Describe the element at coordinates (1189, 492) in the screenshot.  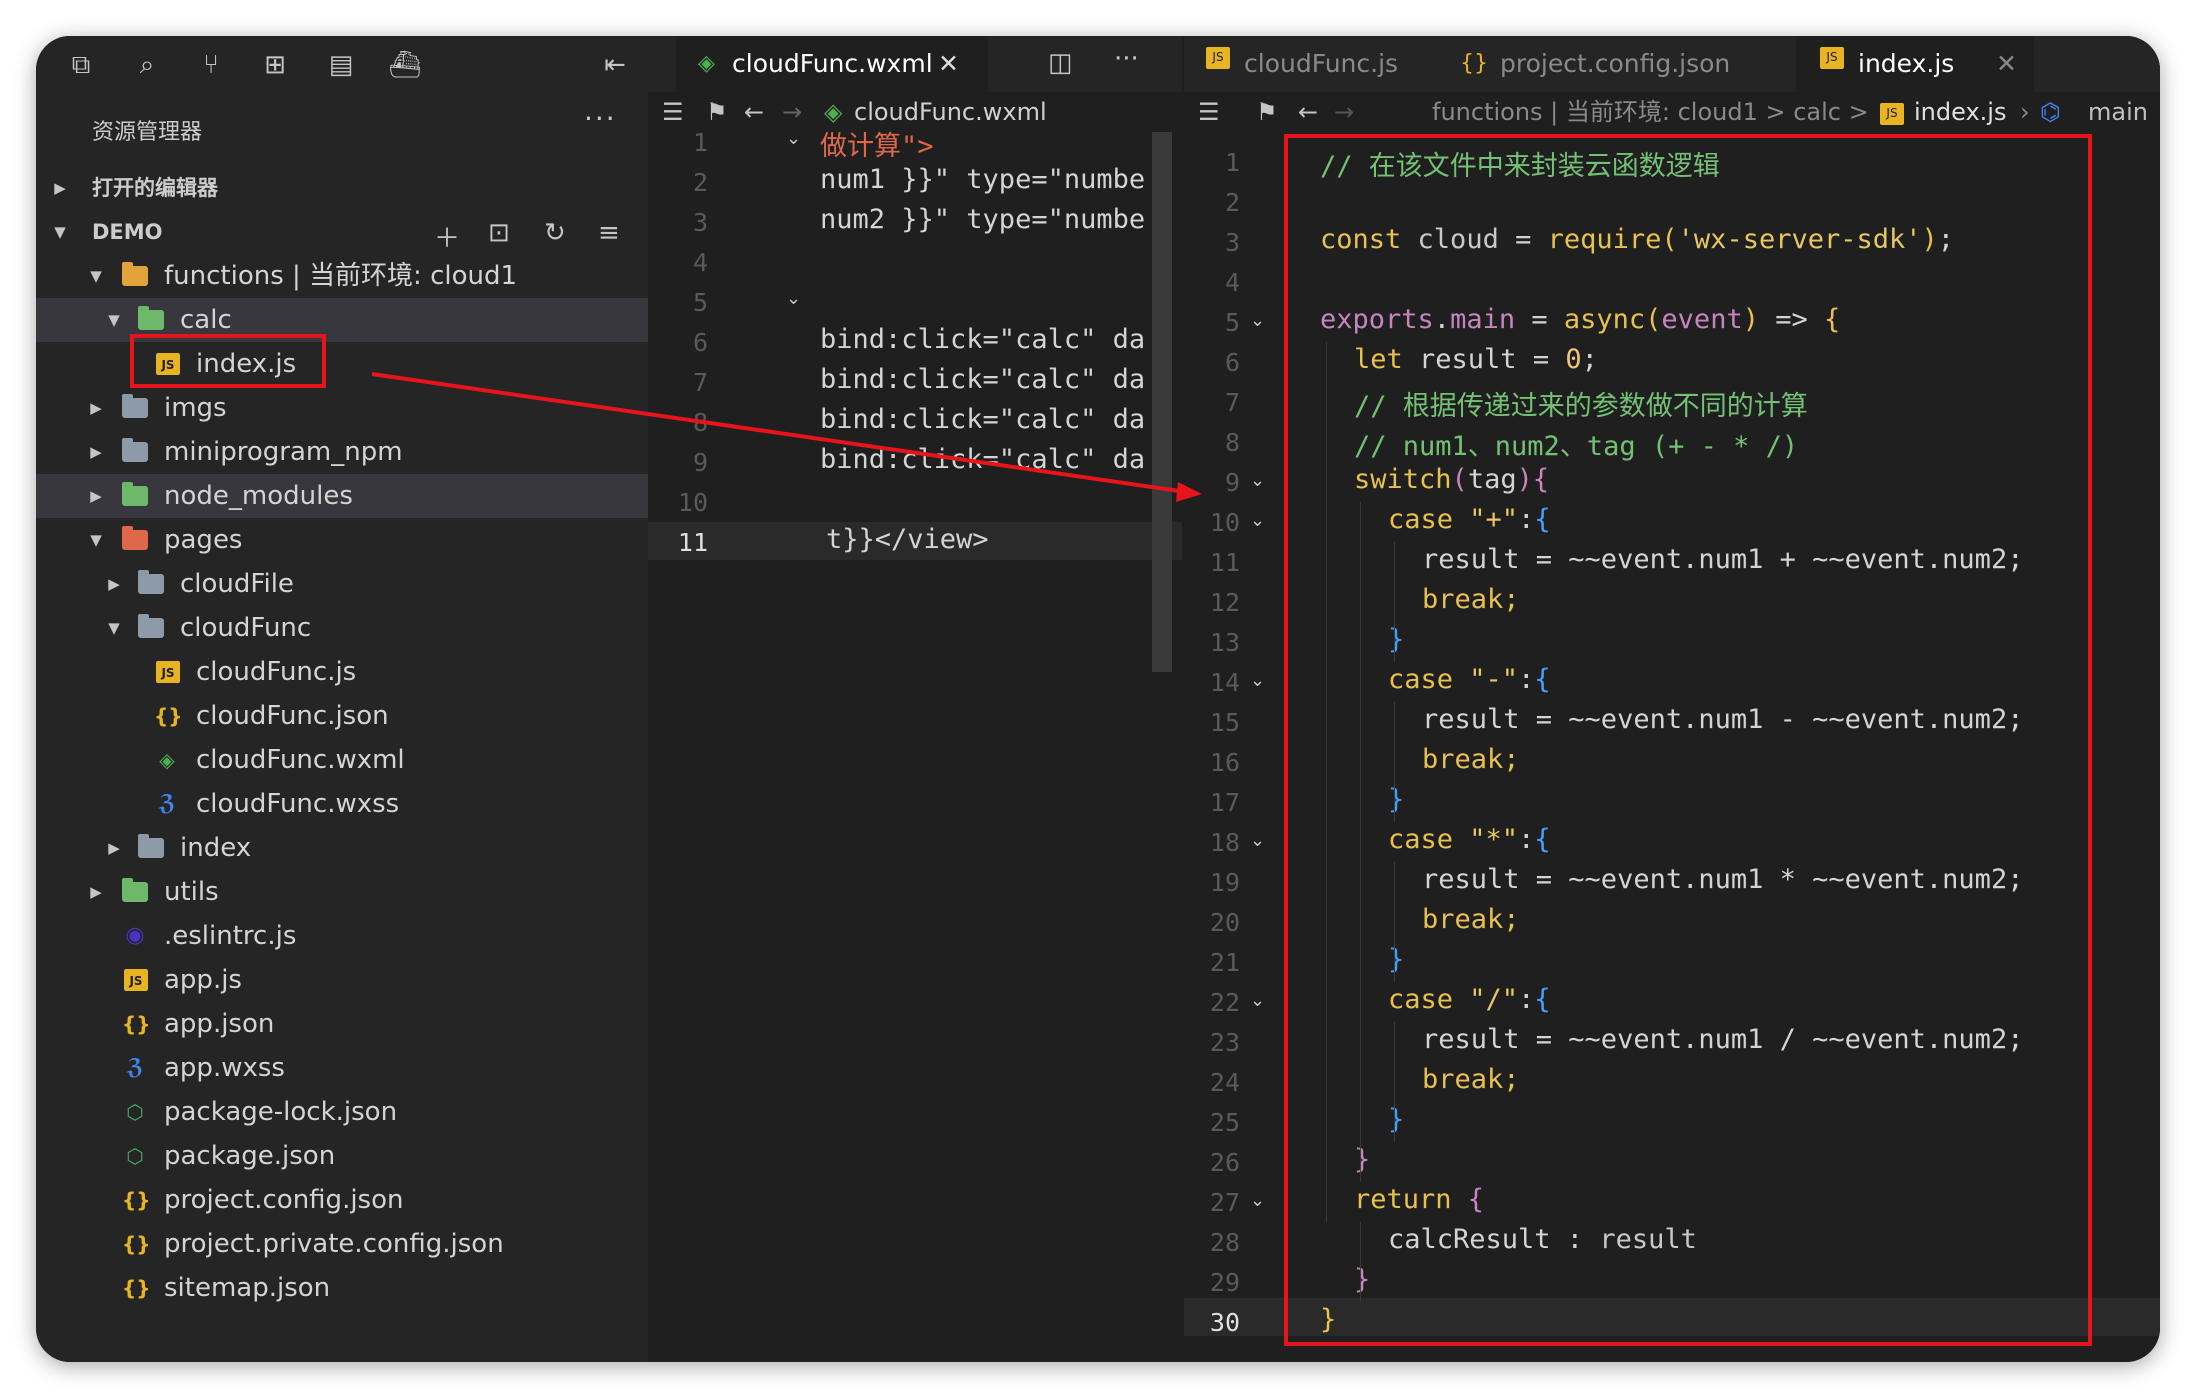
I see `arrow-head` at that location.